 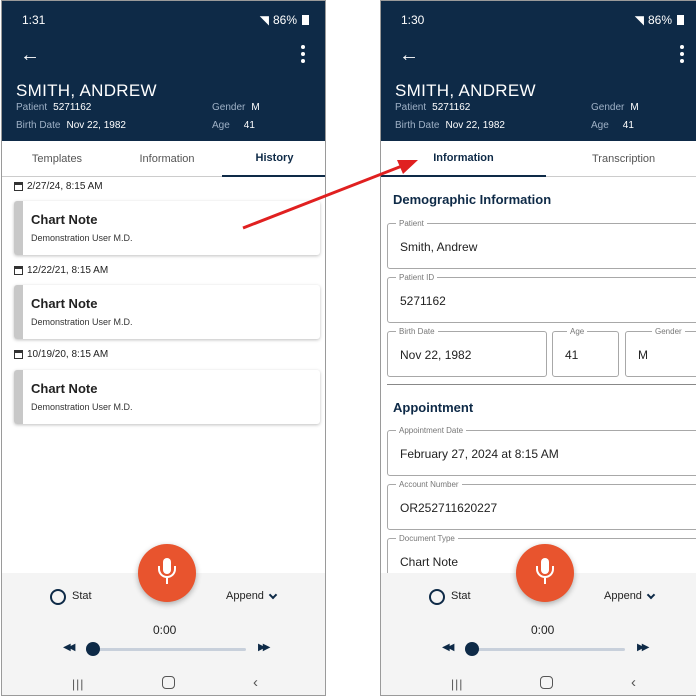 I want to click on birth-date-value: Nov 22, 1982, so click(x=475, y=125).